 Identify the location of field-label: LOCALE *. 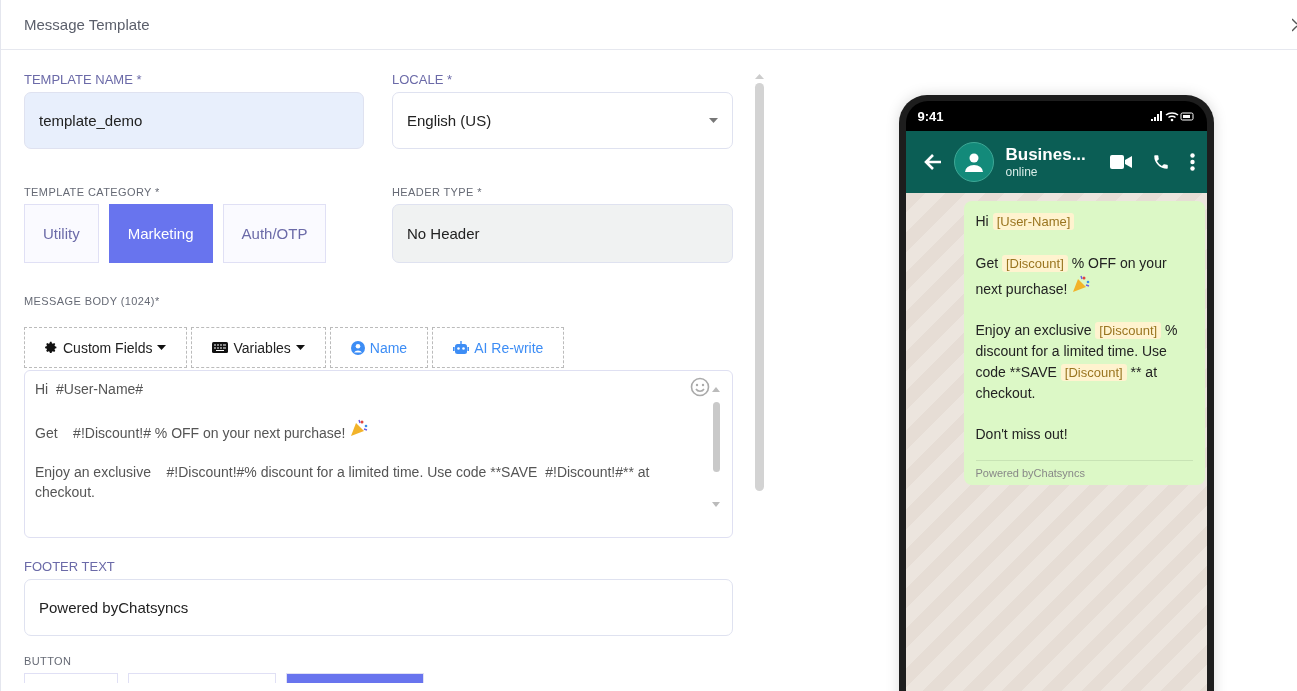
(422, 79).